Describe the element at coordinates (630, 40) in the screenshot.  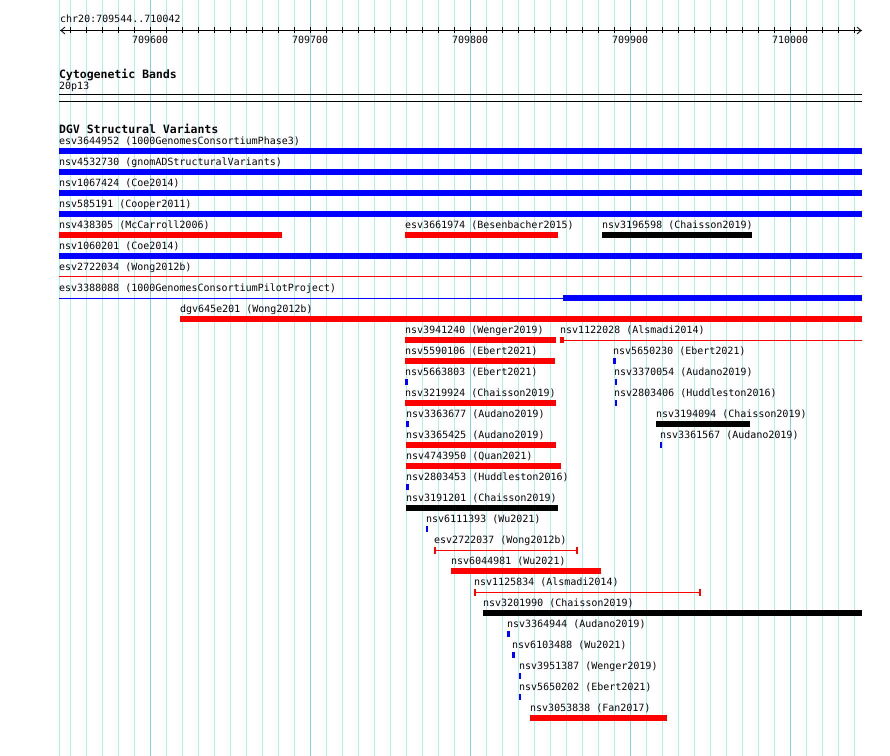
I see `tick-label: 709900` at that location.